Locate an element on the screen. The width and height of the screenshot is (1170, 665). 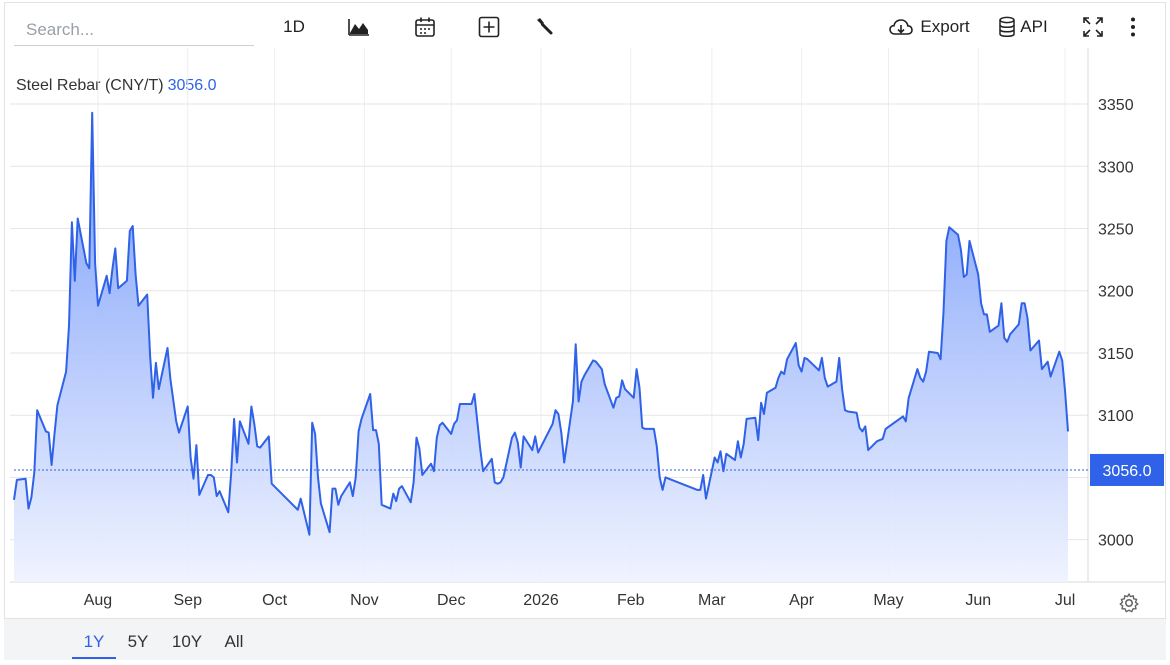
y-tick-label: 3300 is located at coordinates (1116, 167).